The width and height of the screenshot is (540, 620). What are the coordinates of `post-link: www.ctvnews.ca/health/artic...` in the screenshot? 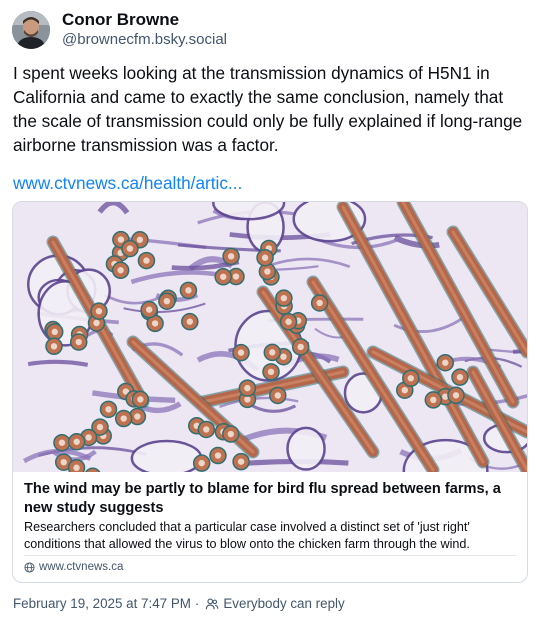 It's located at (127, 183).